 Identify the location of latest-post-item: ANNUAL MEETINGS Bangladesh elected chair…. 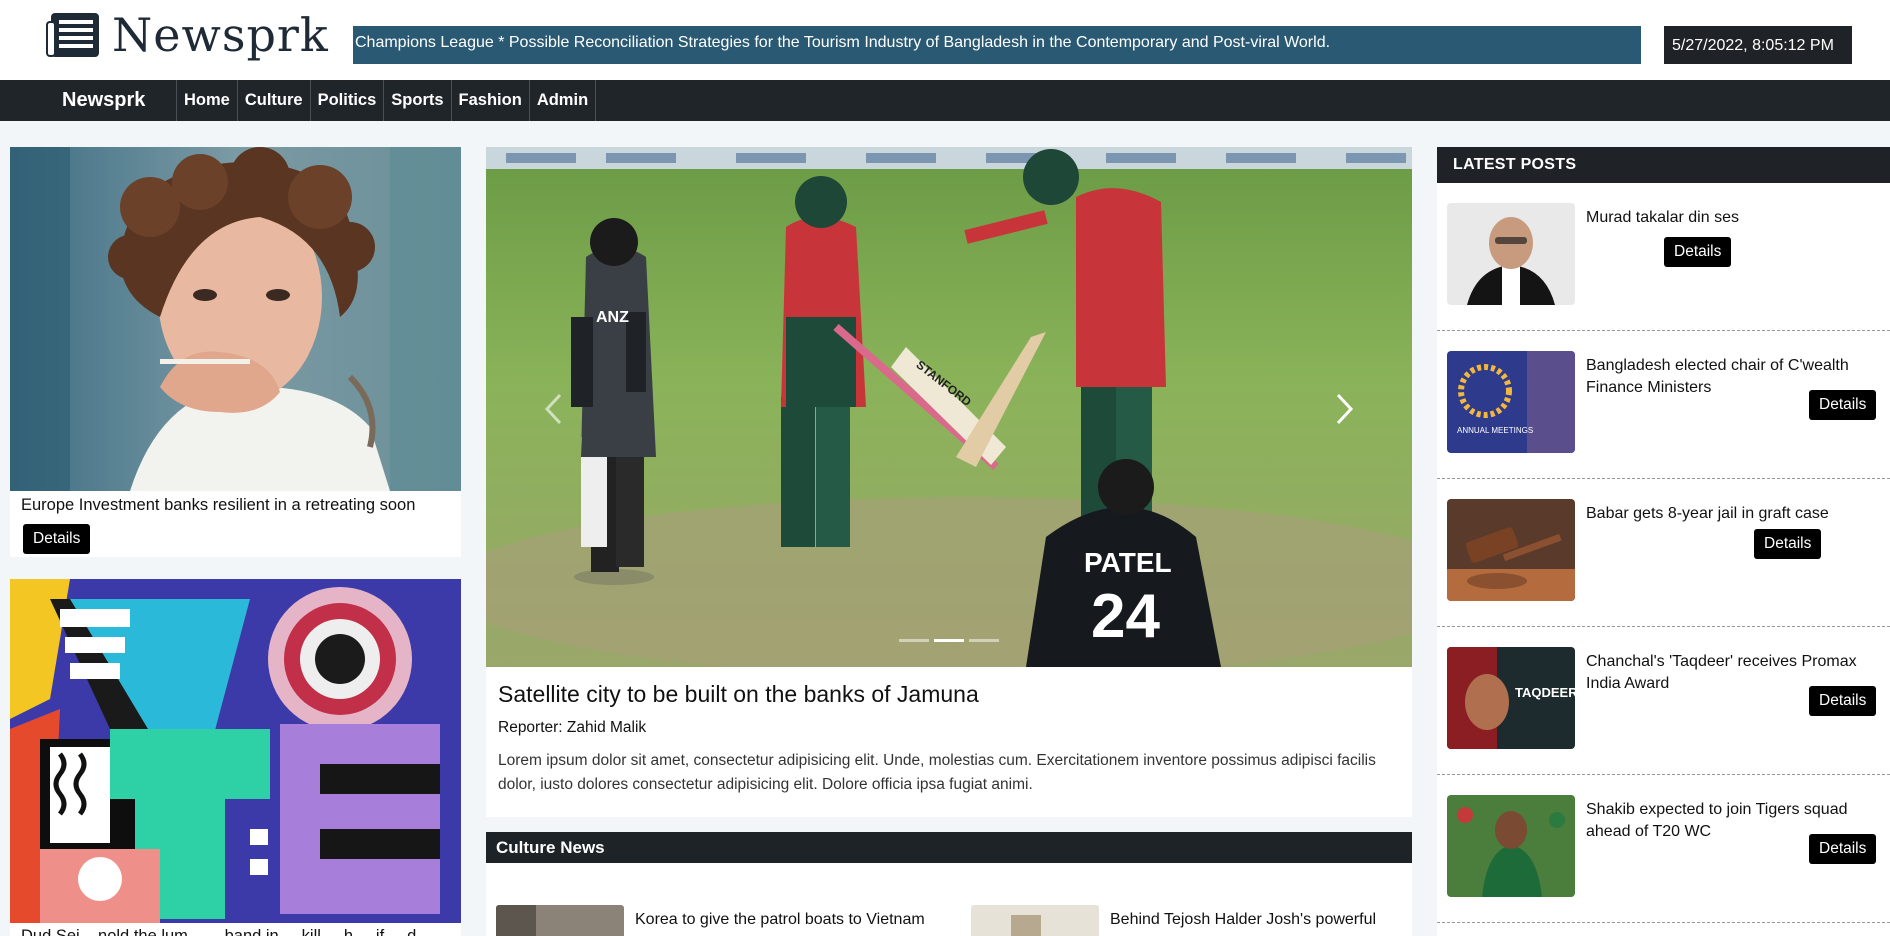
(1663, 405).